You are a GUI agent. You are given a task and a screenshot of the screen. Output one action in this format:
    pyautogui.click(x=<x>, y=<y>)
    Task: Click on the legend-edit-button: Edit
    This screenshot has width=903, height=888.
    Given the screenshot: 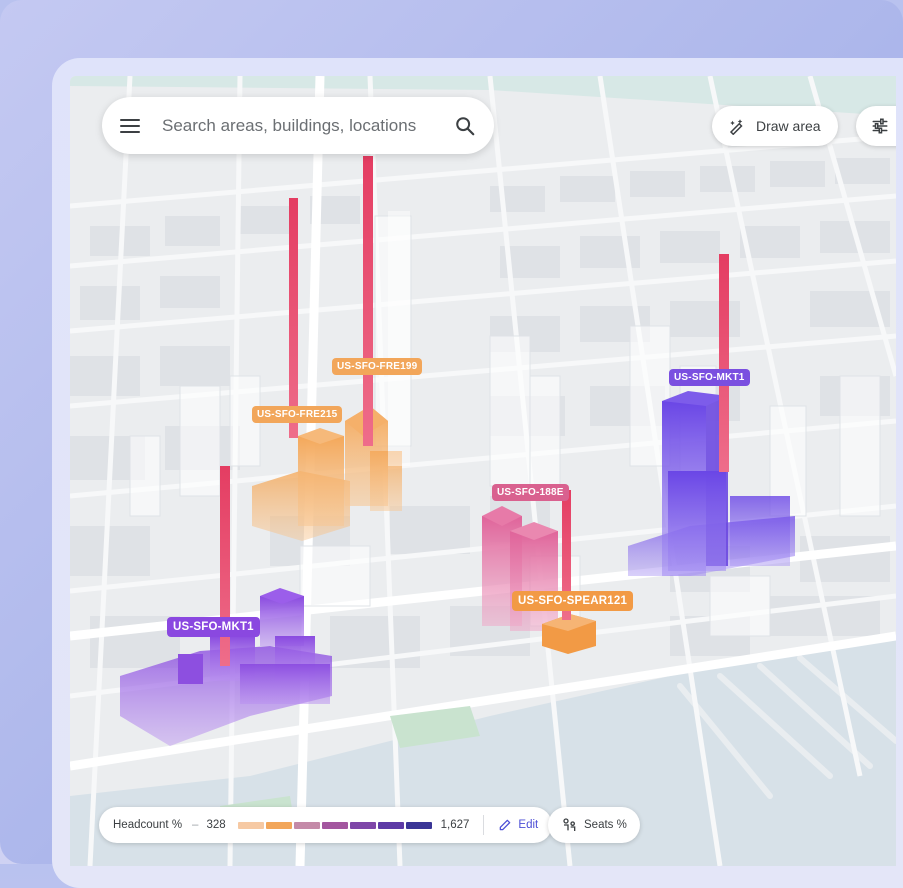 What is the action you would take?
    pyautogui.click(x=518, y=825)
    